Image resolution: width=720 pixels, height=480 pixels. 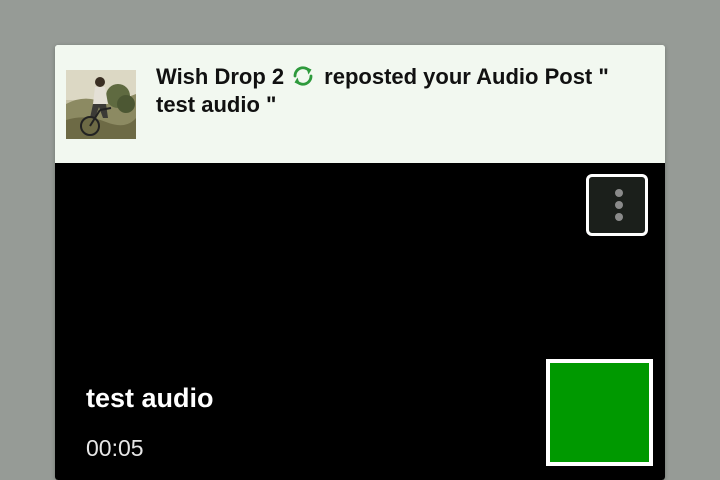 What do you see at coordinates (303, 76) in the screenshot?
I see `repost-icon` at bounding box center [303, 76].